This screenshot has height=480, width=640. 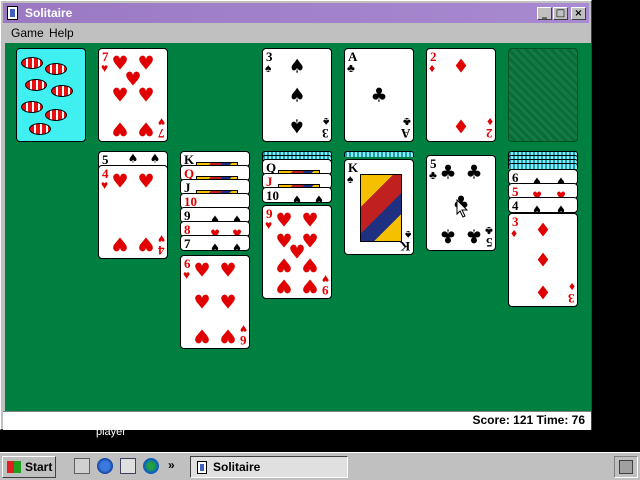 I want to click on foundation-empty-slot, so click(x=543, y=95).